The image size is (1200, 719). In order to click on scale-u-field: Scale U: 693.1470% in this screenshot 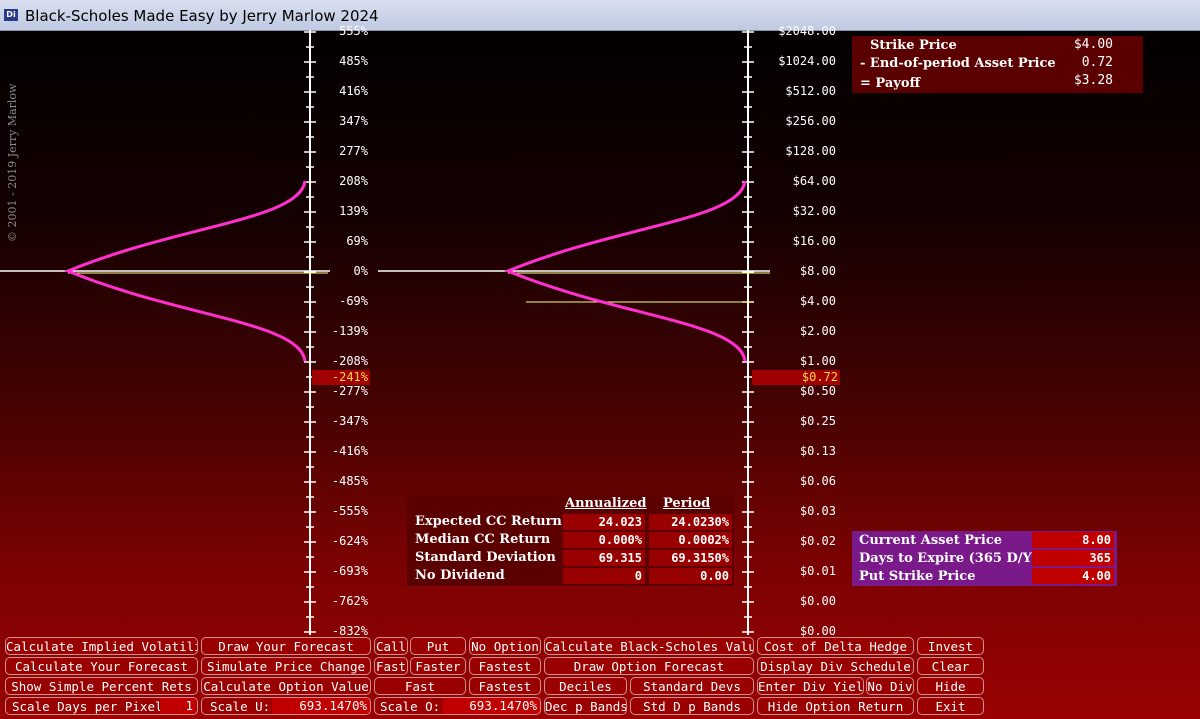, I will do `click(286, 706)`.